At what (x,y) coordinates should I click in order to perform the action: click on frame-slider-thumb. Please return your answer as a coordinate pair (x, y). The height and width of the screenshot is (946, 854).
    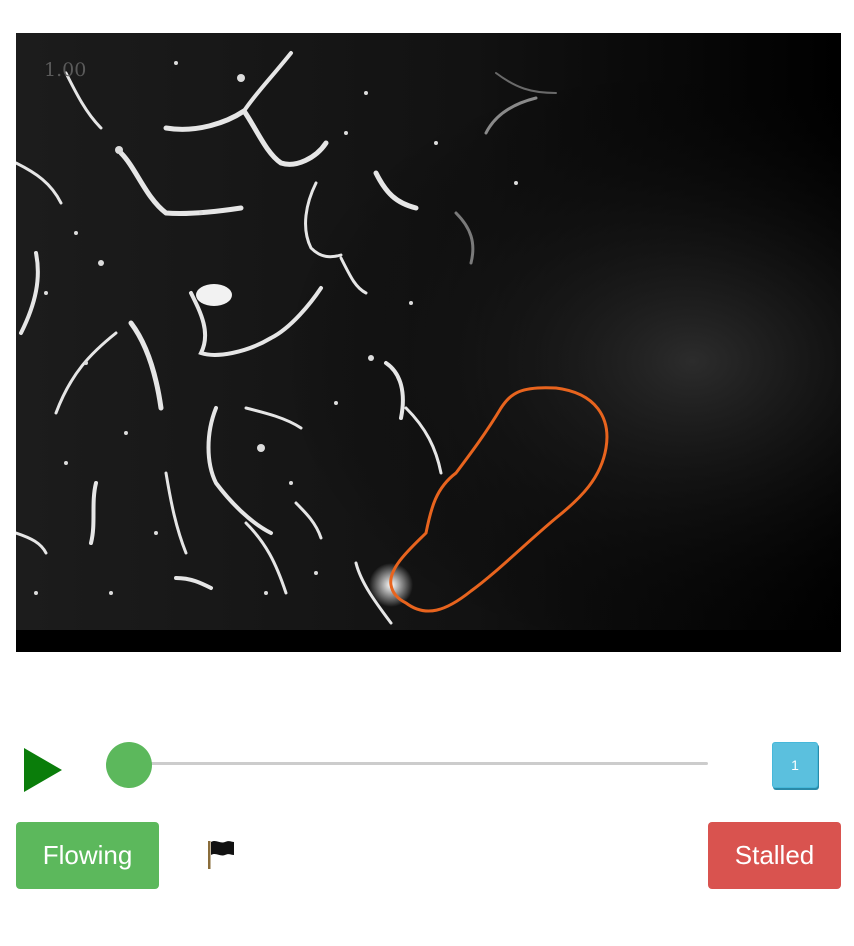
    Looking at the image, I should click on (129, 765).